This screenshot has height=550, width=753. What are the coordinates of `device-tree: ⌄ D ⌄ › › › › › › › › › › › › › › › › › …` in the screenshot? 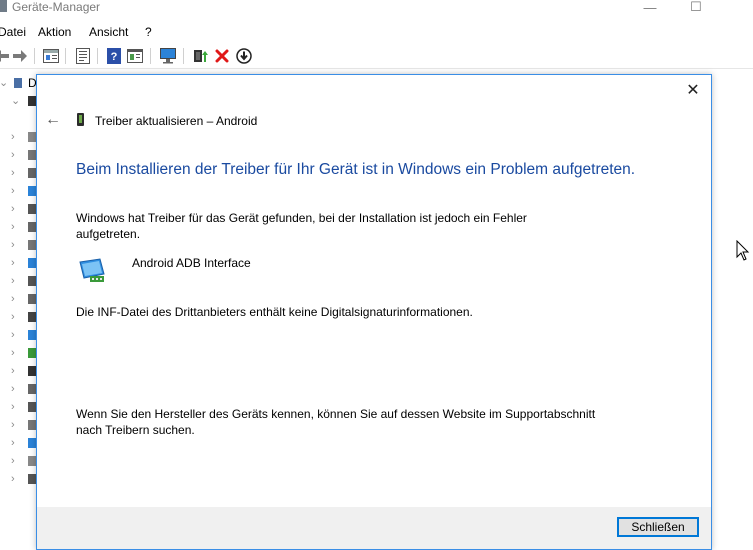 It's located at (18, 310).